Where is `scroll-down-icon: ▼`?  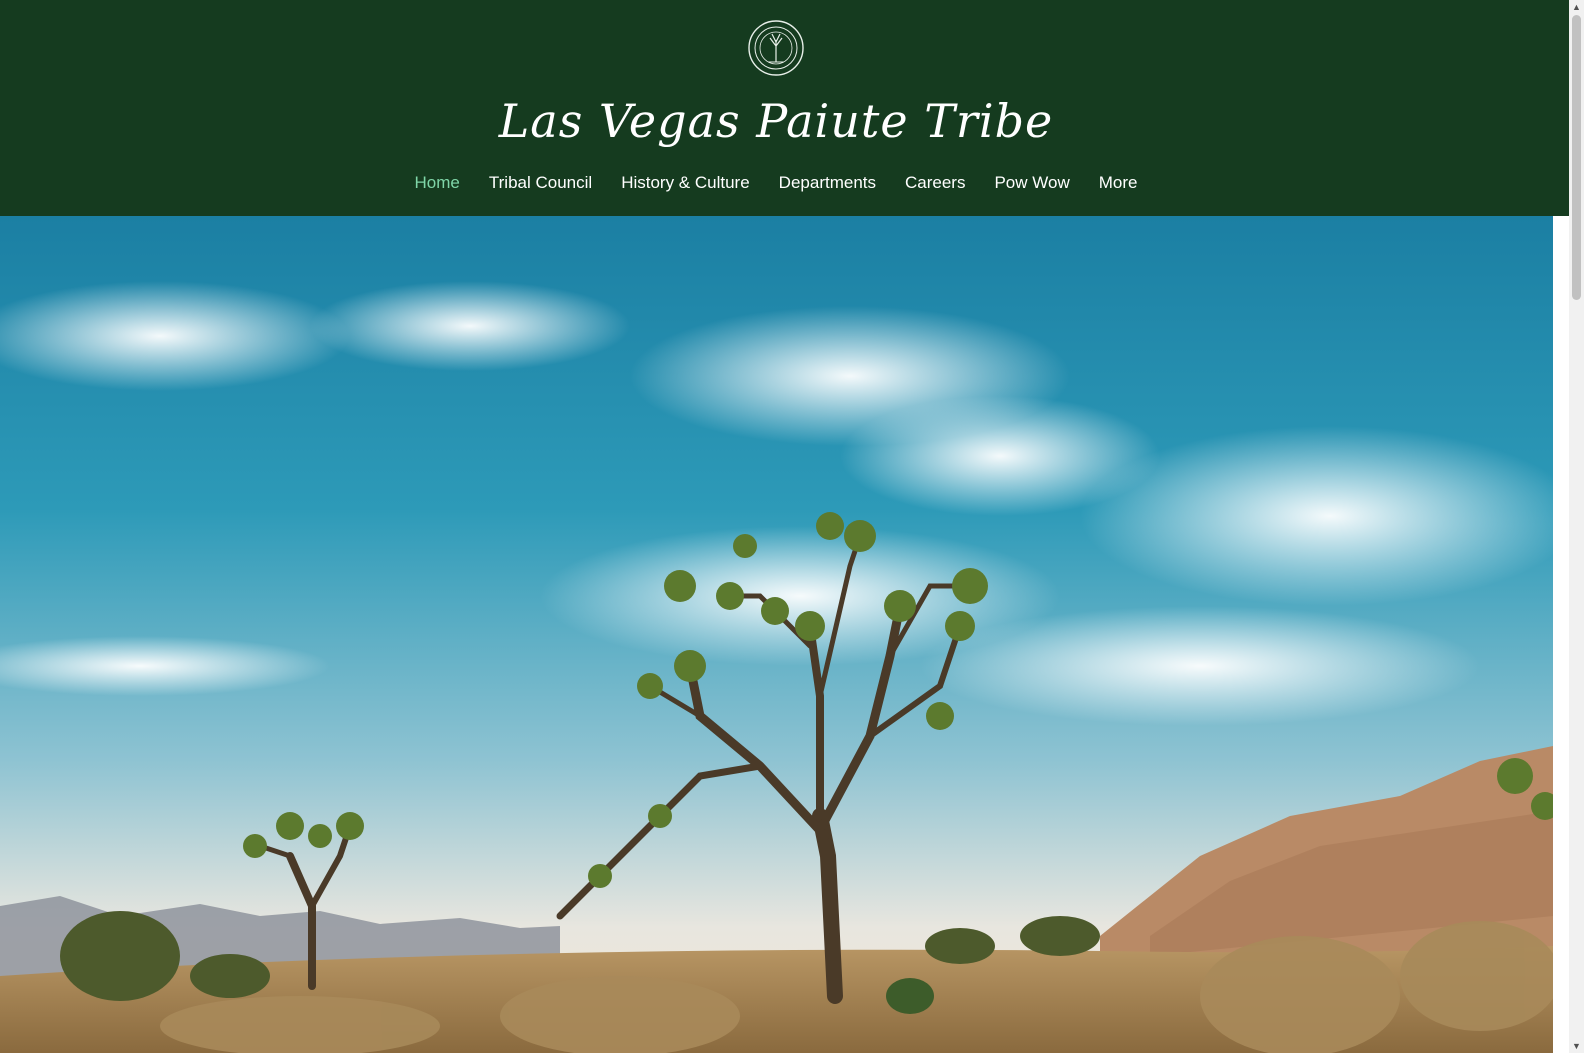 scroll-down-icon: ▼ is located at coordinates (1576, 1046).